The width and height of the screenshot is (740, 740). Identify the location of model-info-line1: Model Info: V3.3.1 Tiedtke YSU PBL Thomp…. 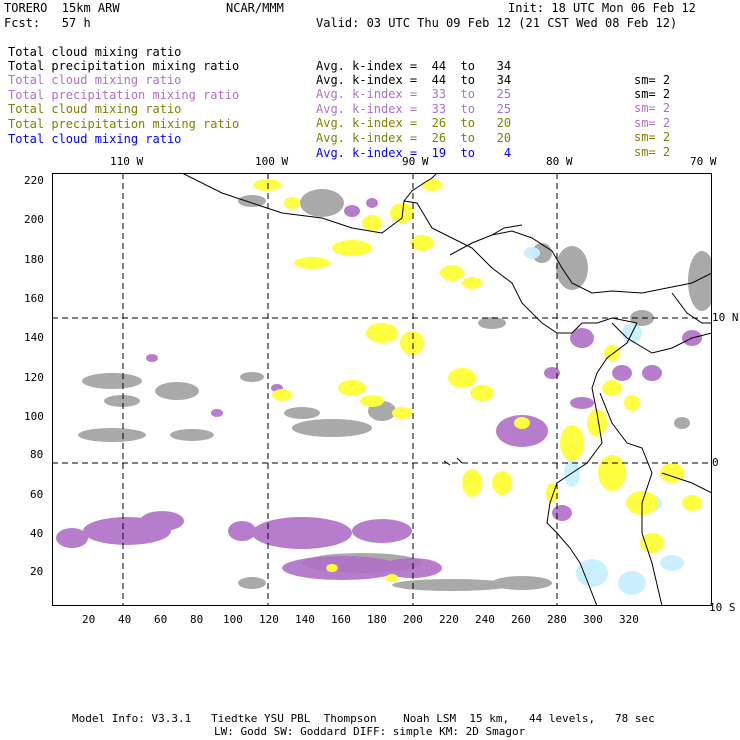
(363, 718).